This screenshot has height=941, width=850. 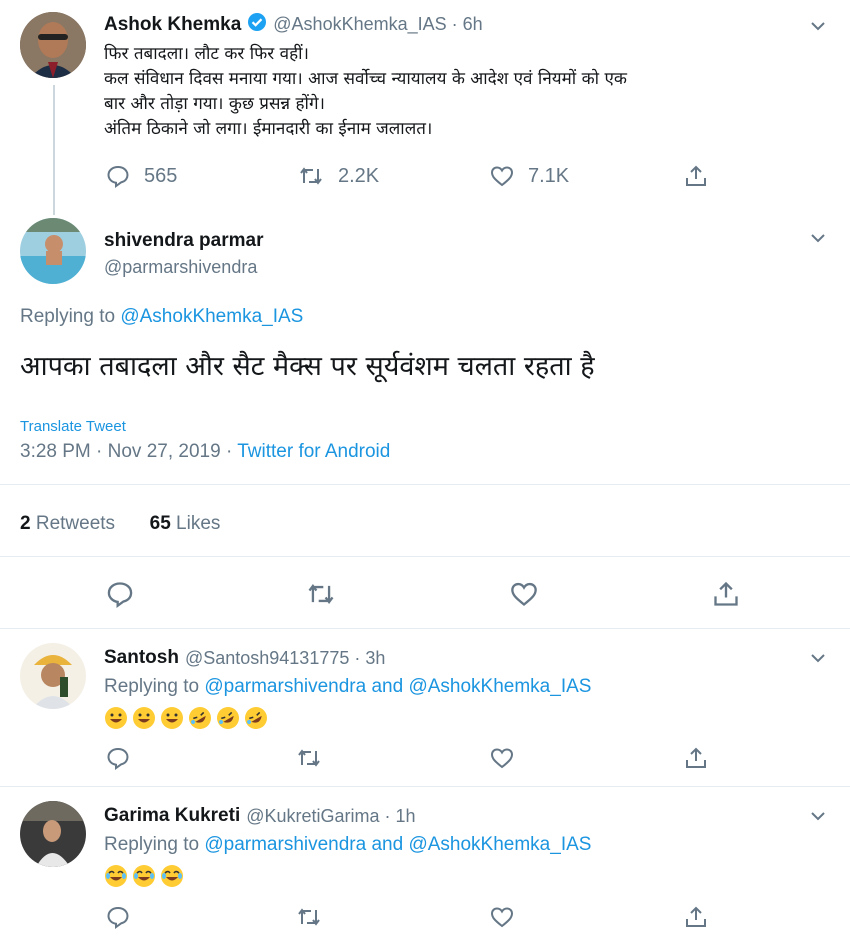 I want to click on parent-like-button: 7.1K, so click(x=529, y=176).